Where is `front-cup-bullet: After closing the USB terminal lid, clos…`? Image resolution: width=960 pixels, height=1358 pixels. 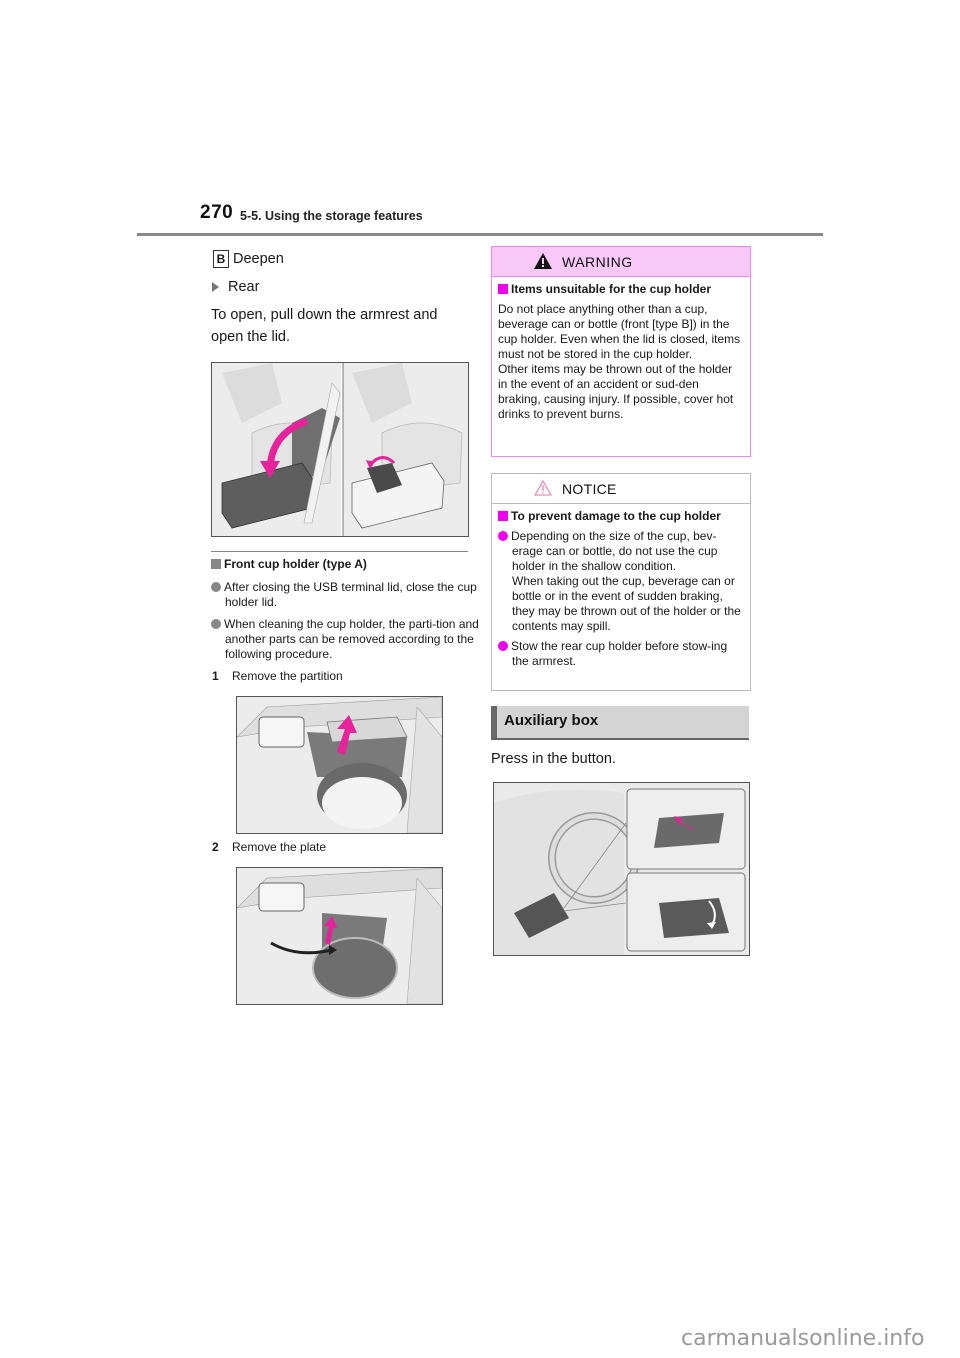
front-cup-bullet: After closing the USB terminal lid, clos… is located at coordinates (348, 595).